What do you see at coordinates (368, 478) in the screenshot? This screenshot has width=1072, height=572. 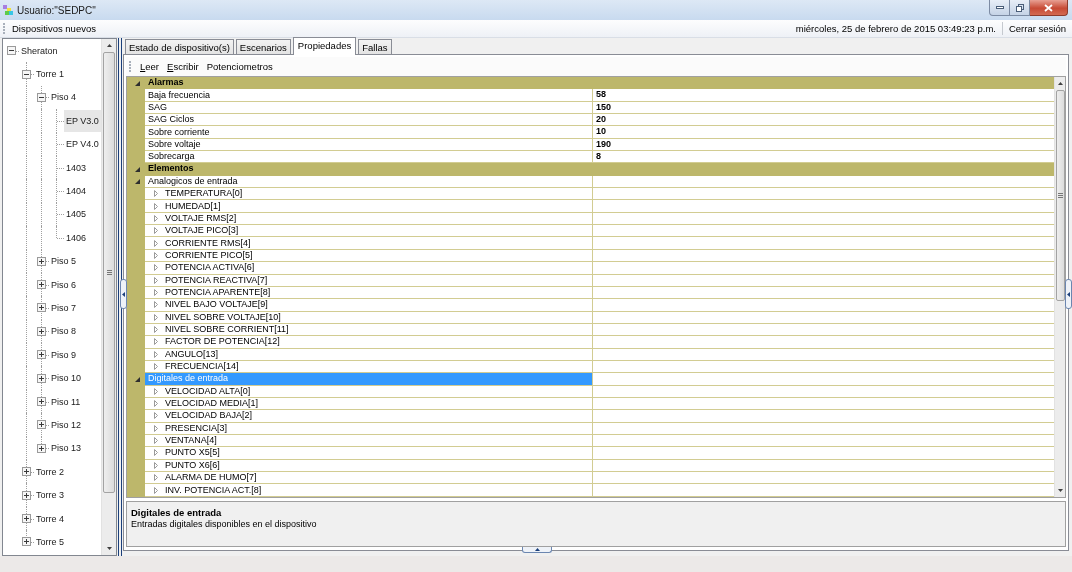 I see `property-name: ALARMA DE HUMO[7]` at bounding box center [368, 478].